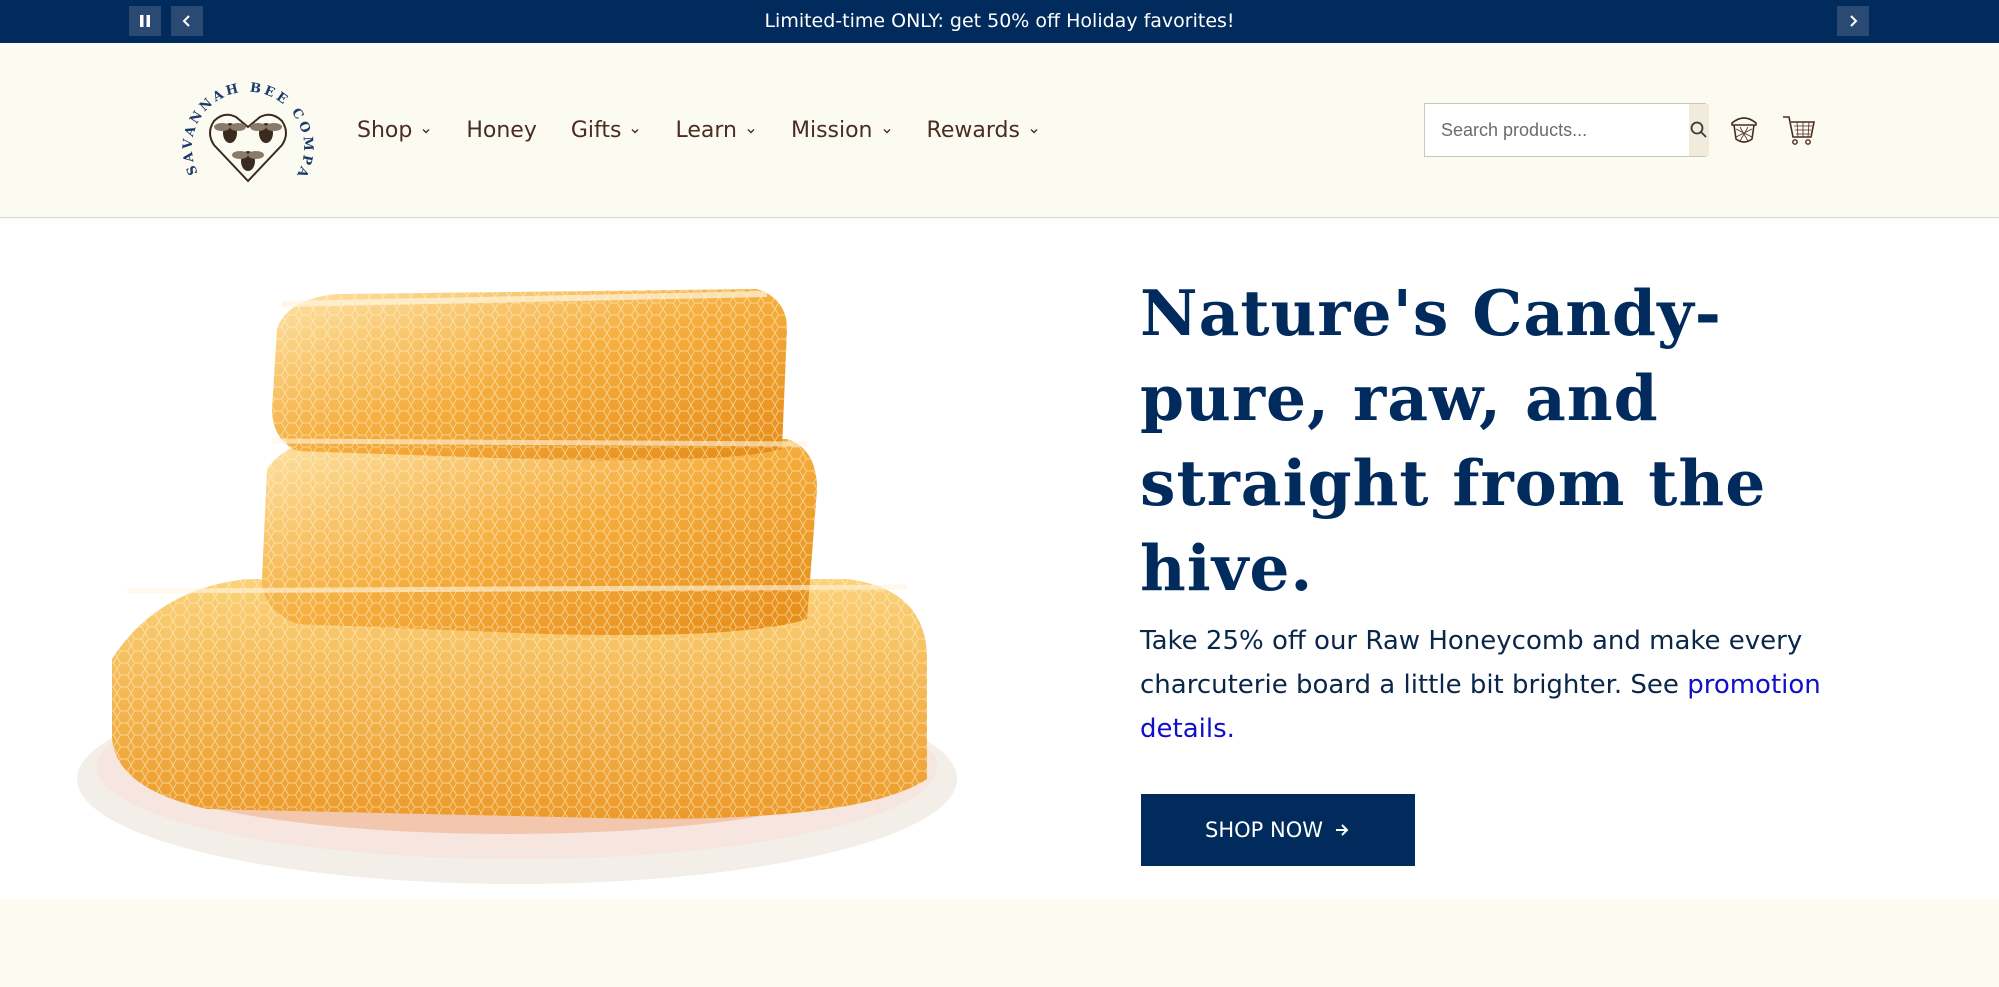 Image resolution: width=1999 pixels, height=987 pixels. I want to click on savannah-bee-logo: SAVANNAH BEE COMPANY, so click(248, 131).